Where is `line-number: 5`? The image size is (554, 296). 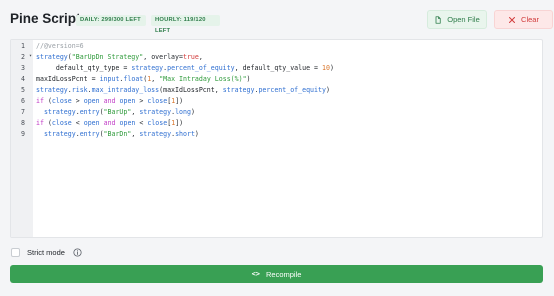
line-number: 5 is located at coordinates (22, 90).